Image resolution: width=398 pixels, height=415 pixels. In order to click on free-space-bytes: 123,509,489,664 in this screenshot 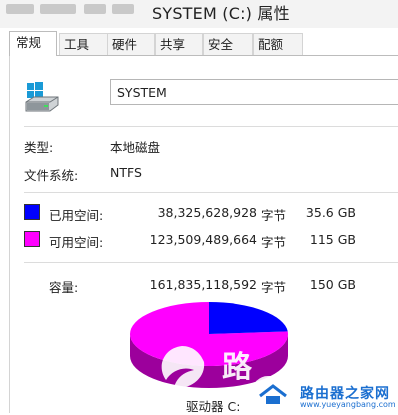, I will do `click(203, 239)`.